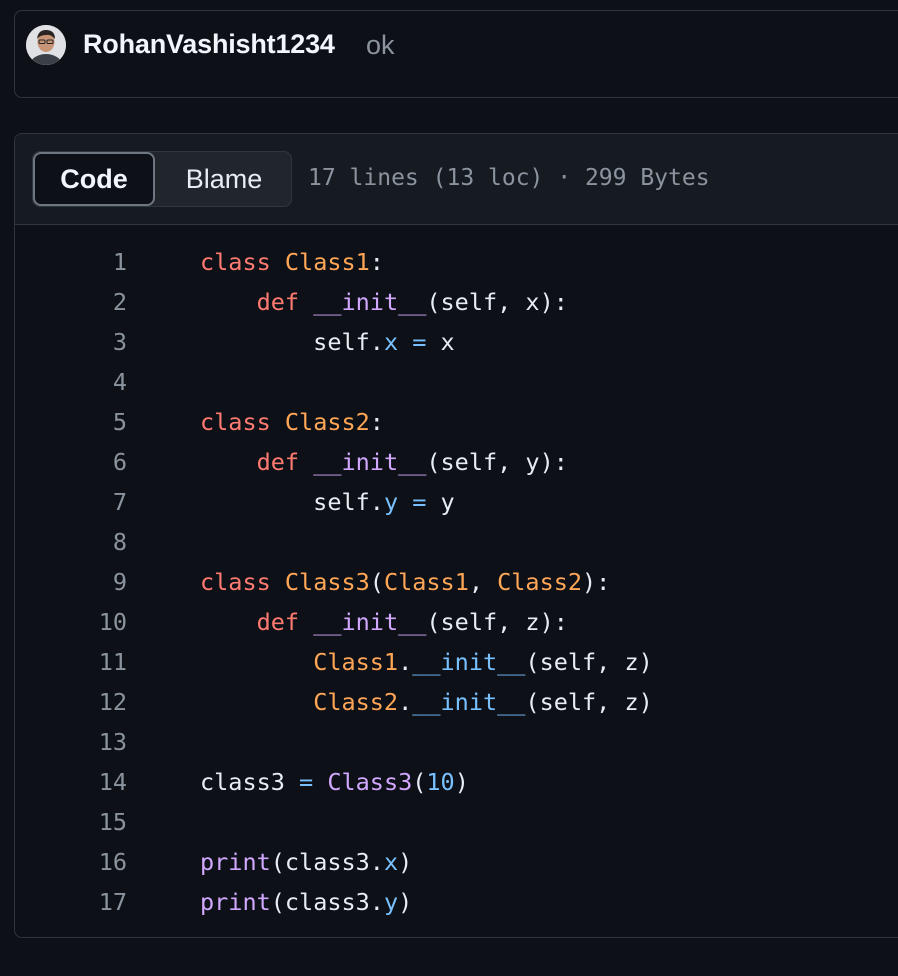 Image resolution: width=898 pixels, height=976 pixels. I want to click on line-number: 15, so click(71, 822).